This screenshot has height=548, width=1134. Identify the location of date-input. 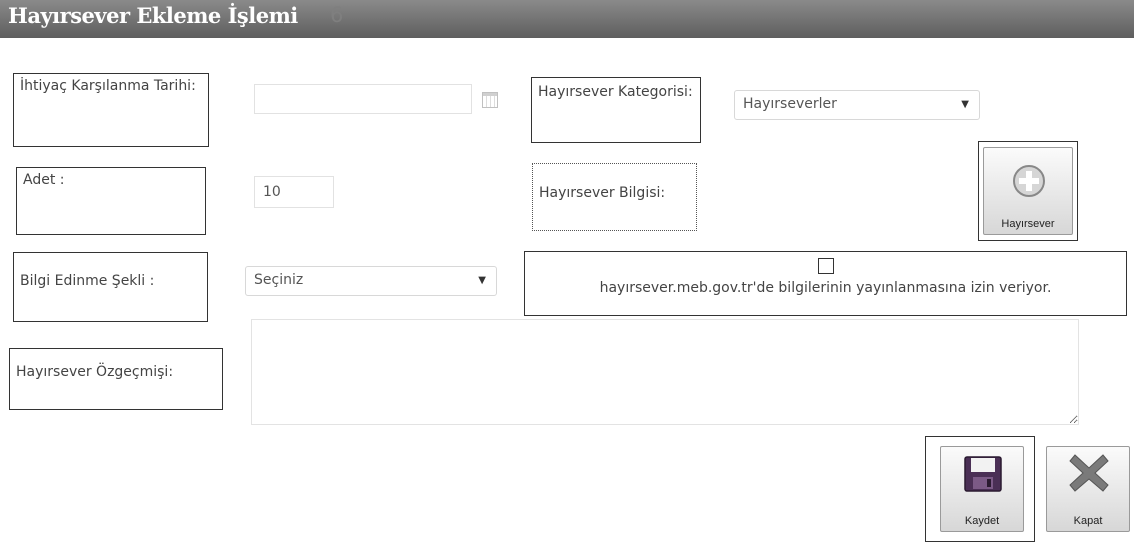
(363, 99).